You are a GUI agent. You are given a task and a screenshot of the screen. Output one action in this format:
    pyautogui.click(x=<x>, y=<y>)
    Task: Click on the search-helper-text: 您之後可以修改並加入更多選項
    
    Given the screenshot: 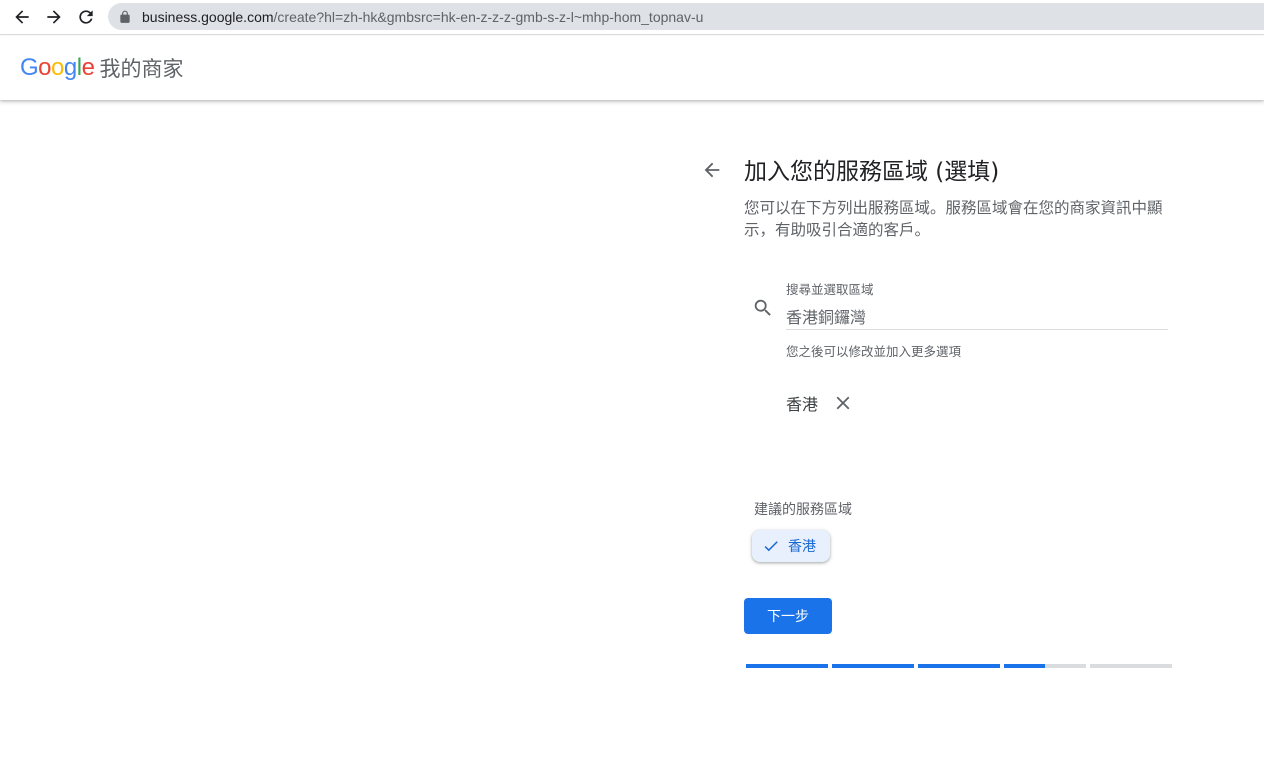 What is the action you would take?
    pyautogui.click(x=874, y=351)
    